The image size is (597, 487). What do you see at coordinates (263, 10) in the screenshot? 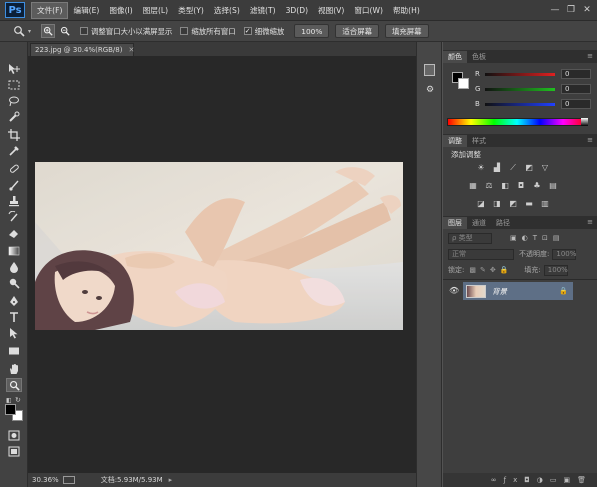
I see `menu-filter: 滤镜(T)` at bounding box center [263, 10].